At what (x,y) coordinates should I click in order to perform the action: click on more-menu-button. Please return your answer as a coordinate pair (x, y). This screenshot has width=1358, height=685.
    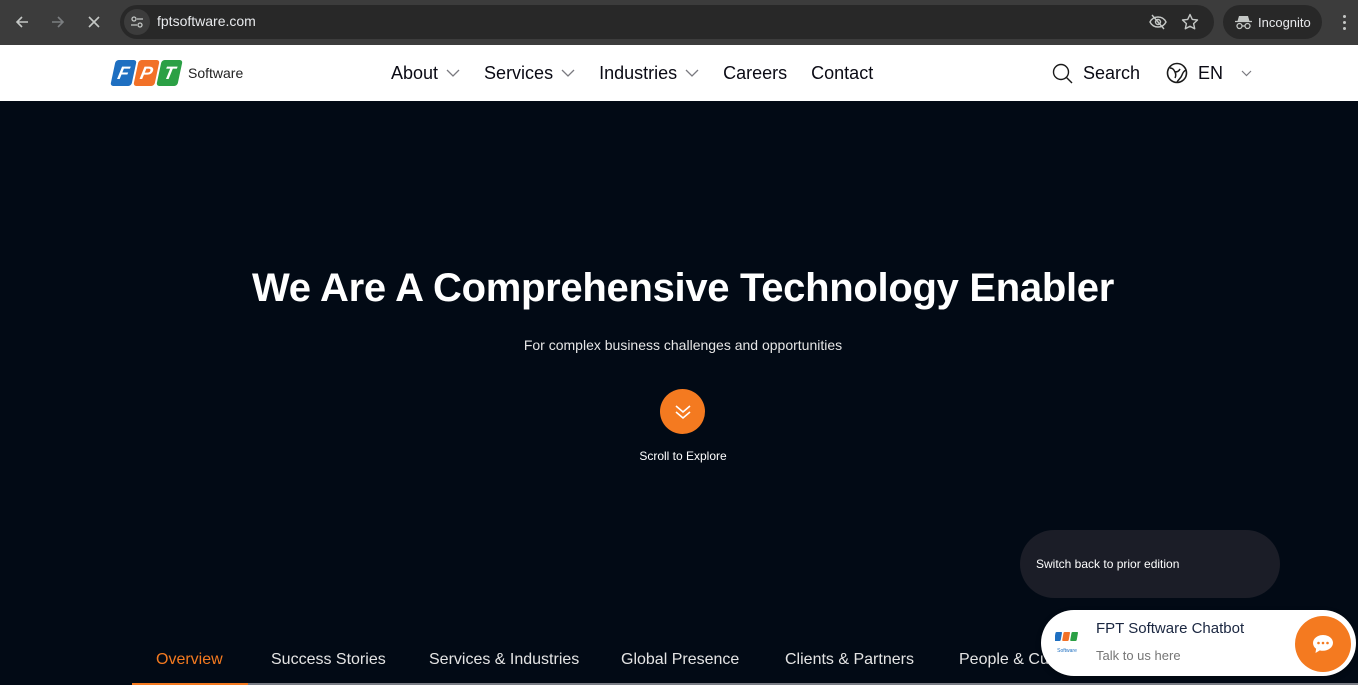
    Looking at the image, I should click on (1344, 22).